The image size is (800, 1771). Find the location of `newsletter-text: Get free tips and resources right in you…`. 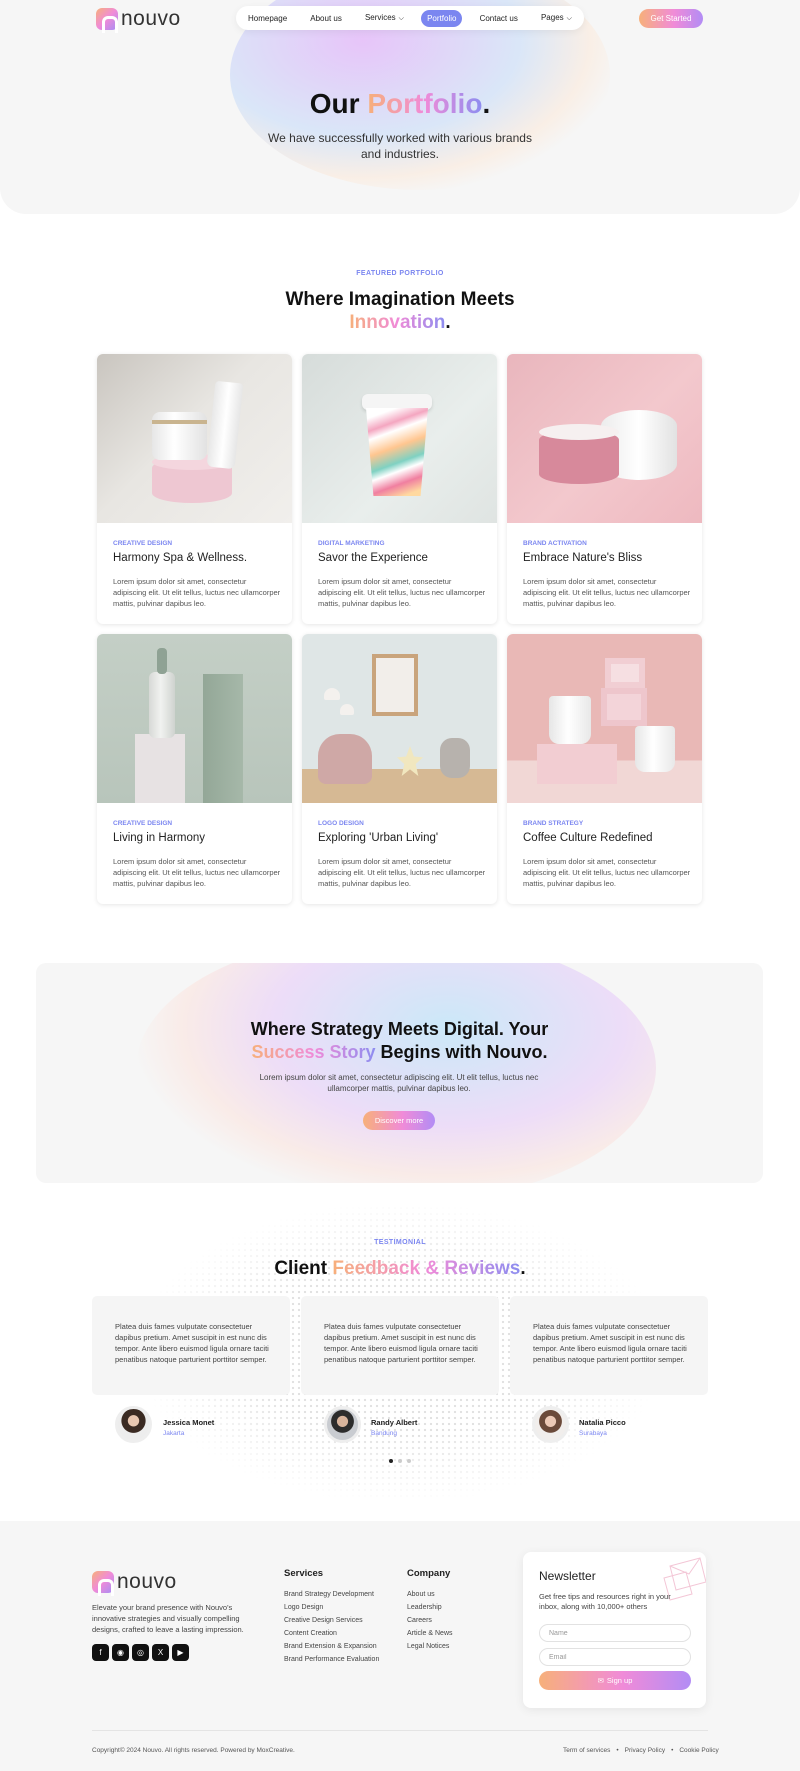

newsletter-text: Get free tips and resources right in you… is located at coordinates (605, 1601).